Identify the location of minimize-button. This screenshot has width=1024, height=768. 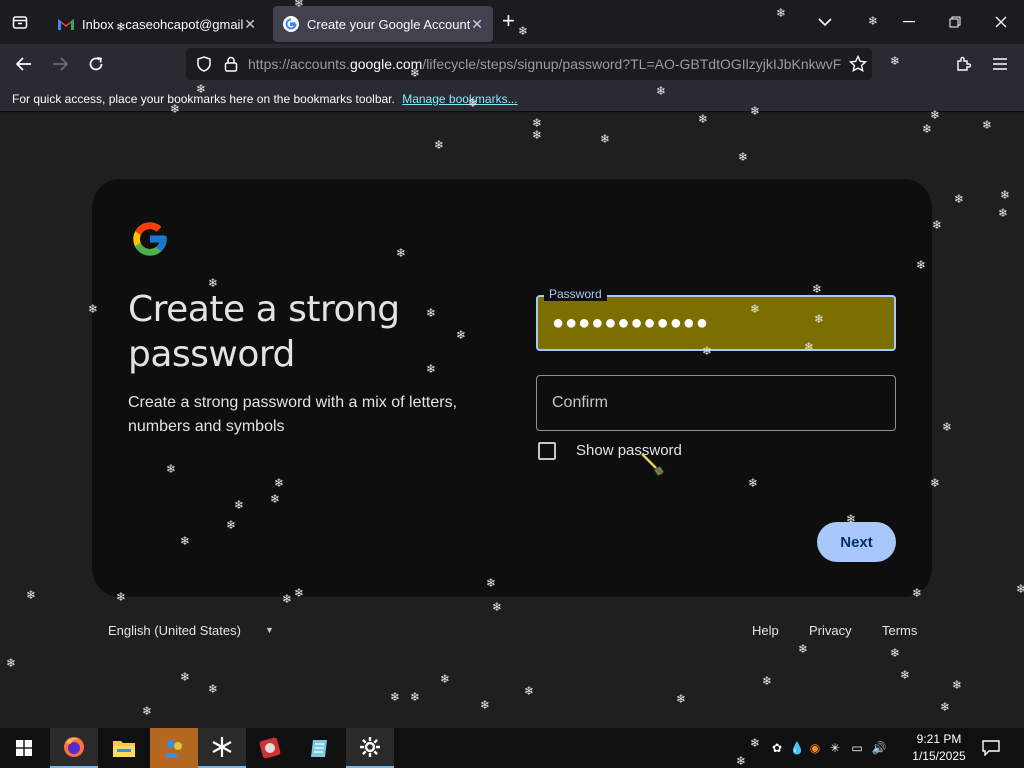
(909, 22).